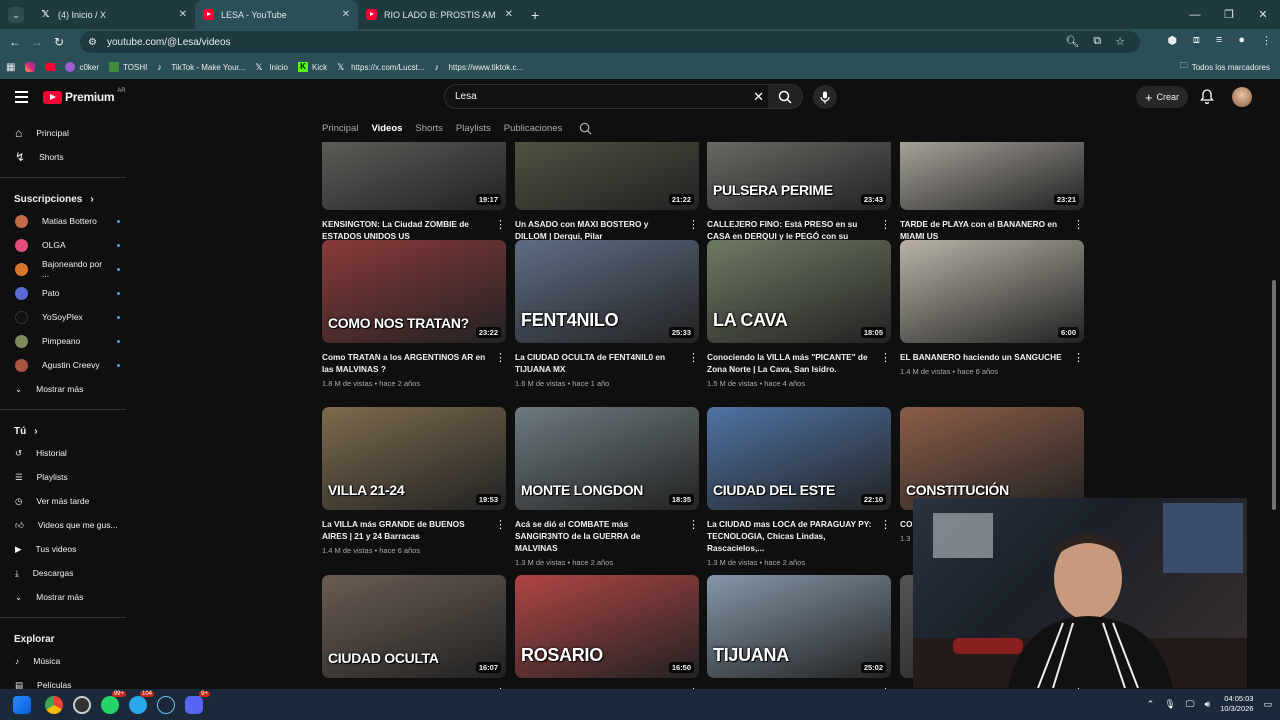  What do you see at coordinates (1162, 97) in the screenshot?
I see `create-button: + Crear` at bounding box center [1162, 97].